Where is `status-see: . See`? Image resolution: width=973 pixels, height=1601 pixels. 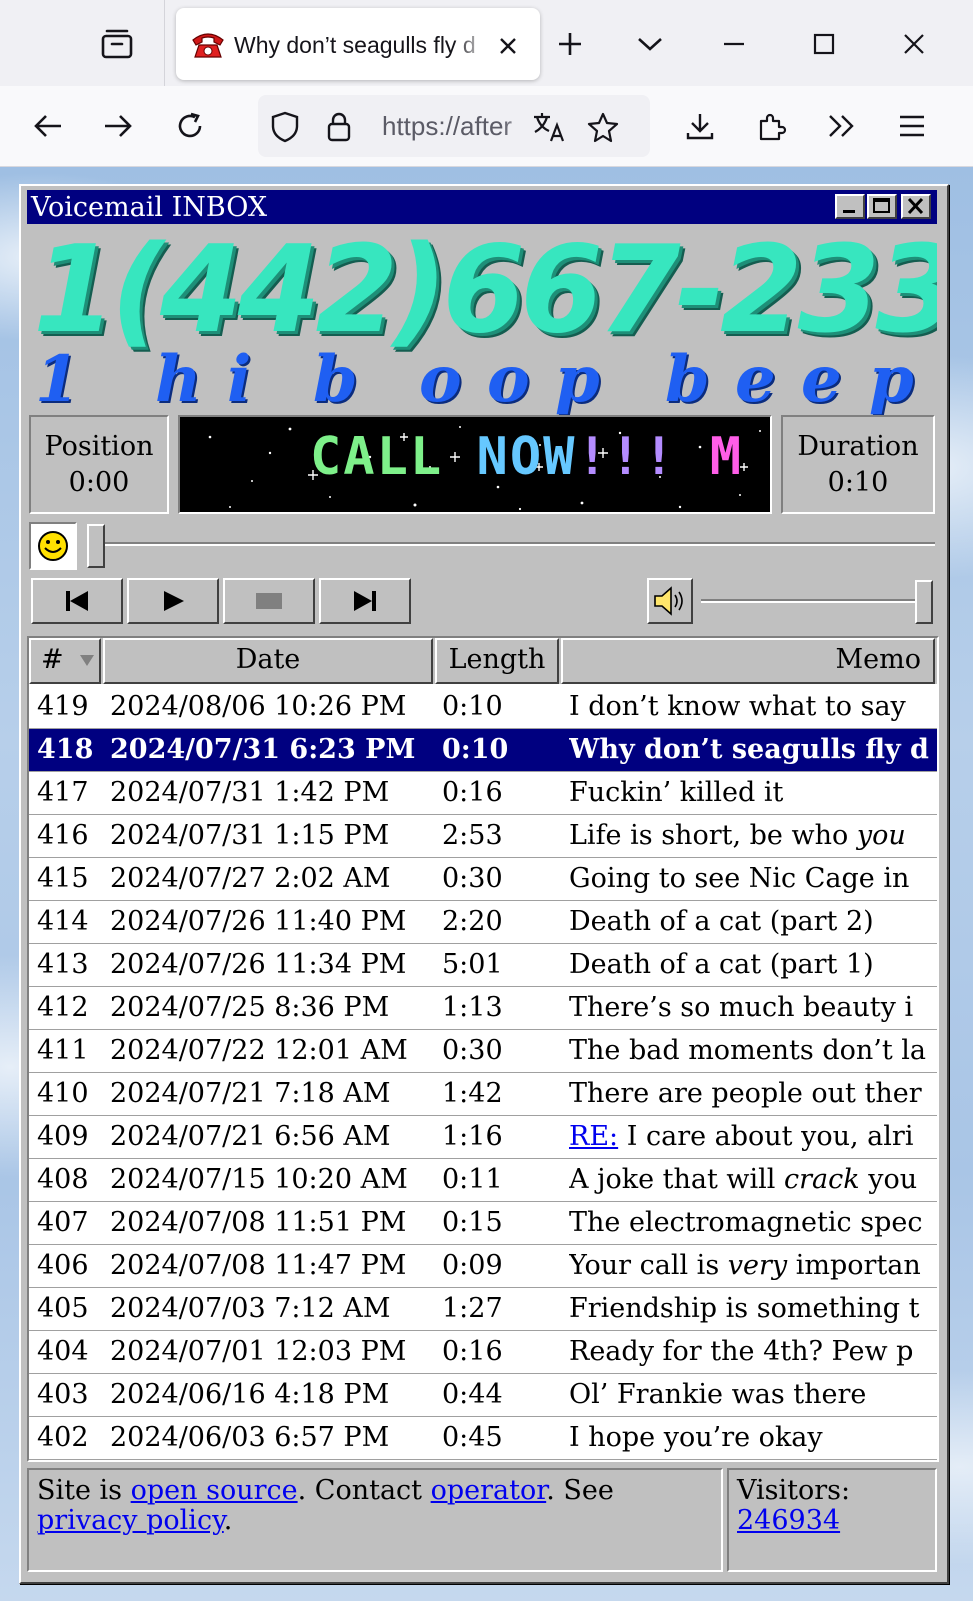 status-see: . See is located at coordinates (580, 1490).